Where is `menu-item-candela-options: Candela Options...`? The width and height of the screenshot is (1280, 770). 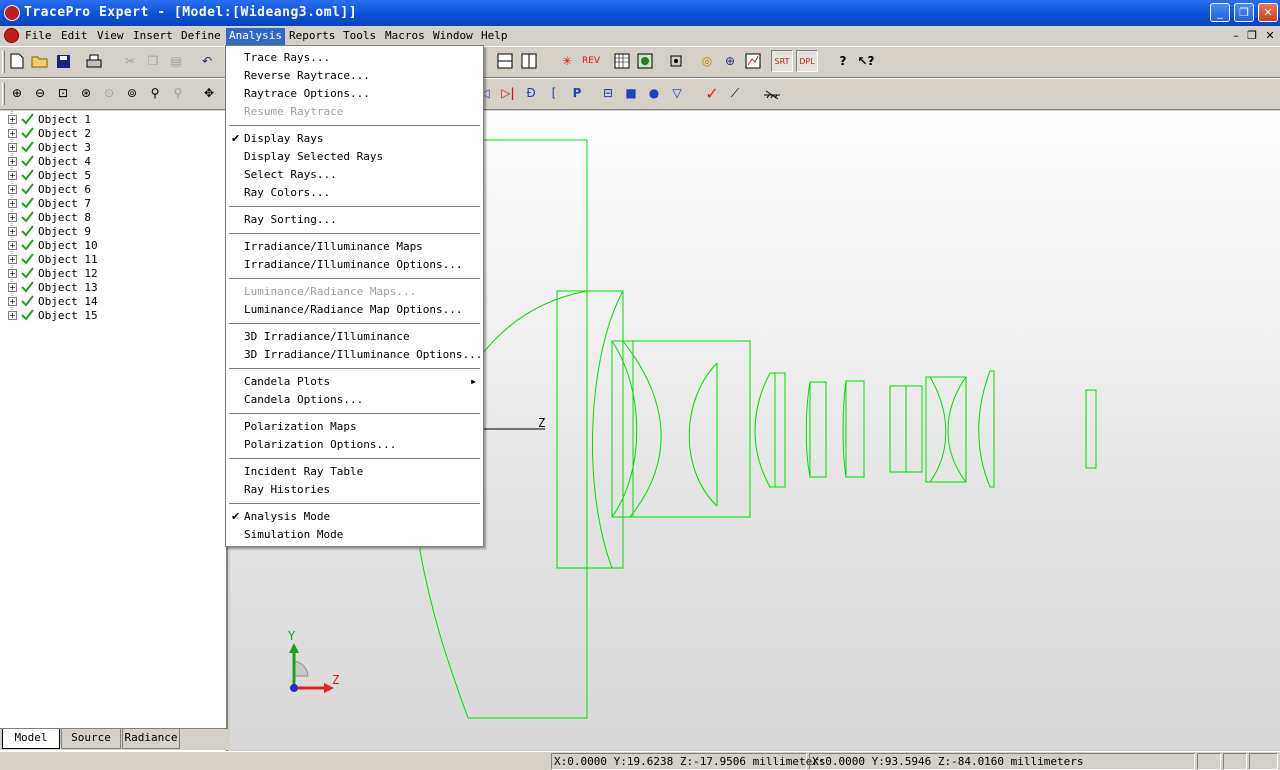 menu-item-candela-options: Candela Options... is located at coordinates (354, 400).